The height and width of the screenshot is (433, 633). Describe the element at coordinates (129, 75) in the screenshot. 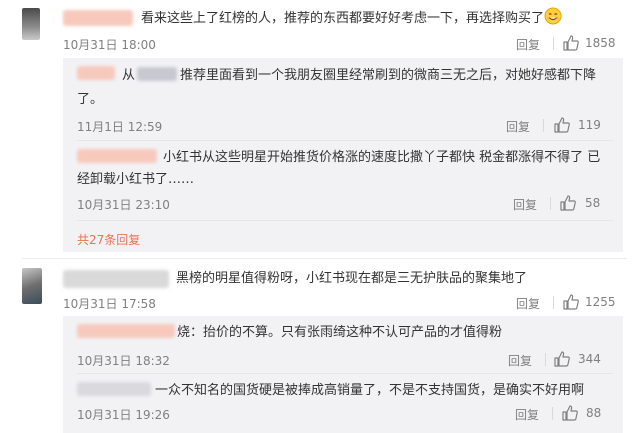

I see `reply-text: 从` at that location.